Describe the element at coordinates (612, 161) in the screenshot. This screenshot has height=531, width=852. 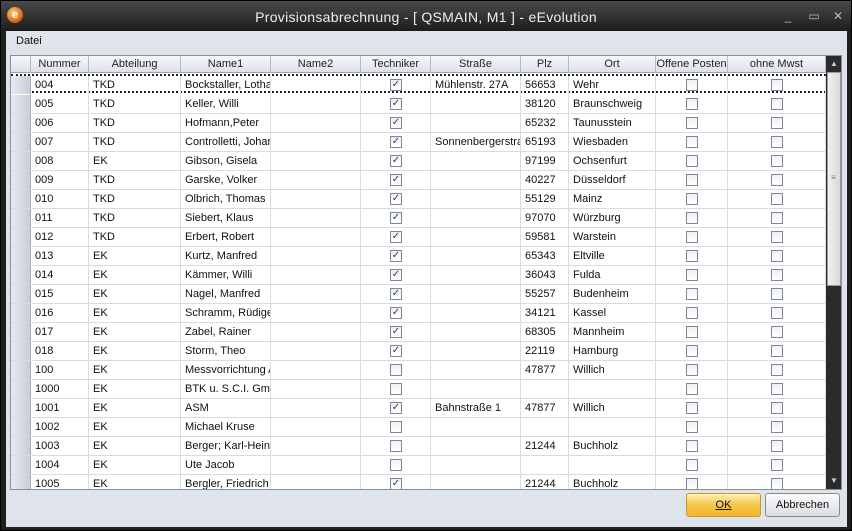
I see `cell-ort: Ochsenfurt` at that location.